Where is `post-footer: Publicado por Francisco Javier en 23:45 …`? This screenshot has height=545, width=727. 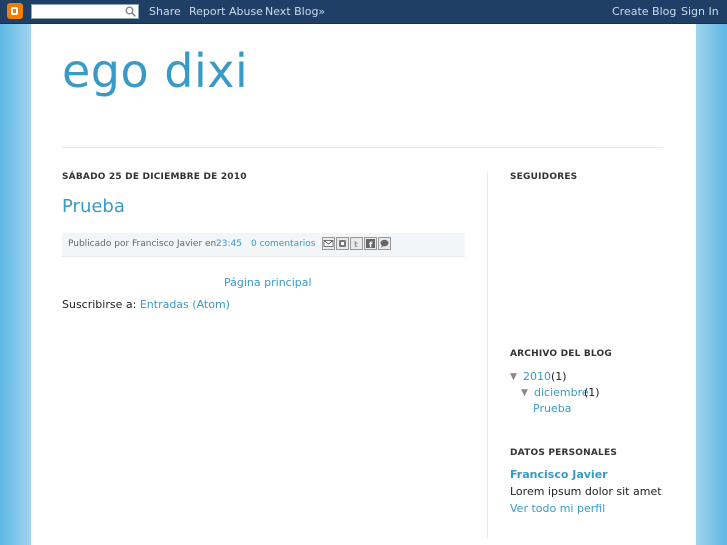 post-footer: Publicado por Francisco Javier en 23:45 … is located at coordinates (263, 245).